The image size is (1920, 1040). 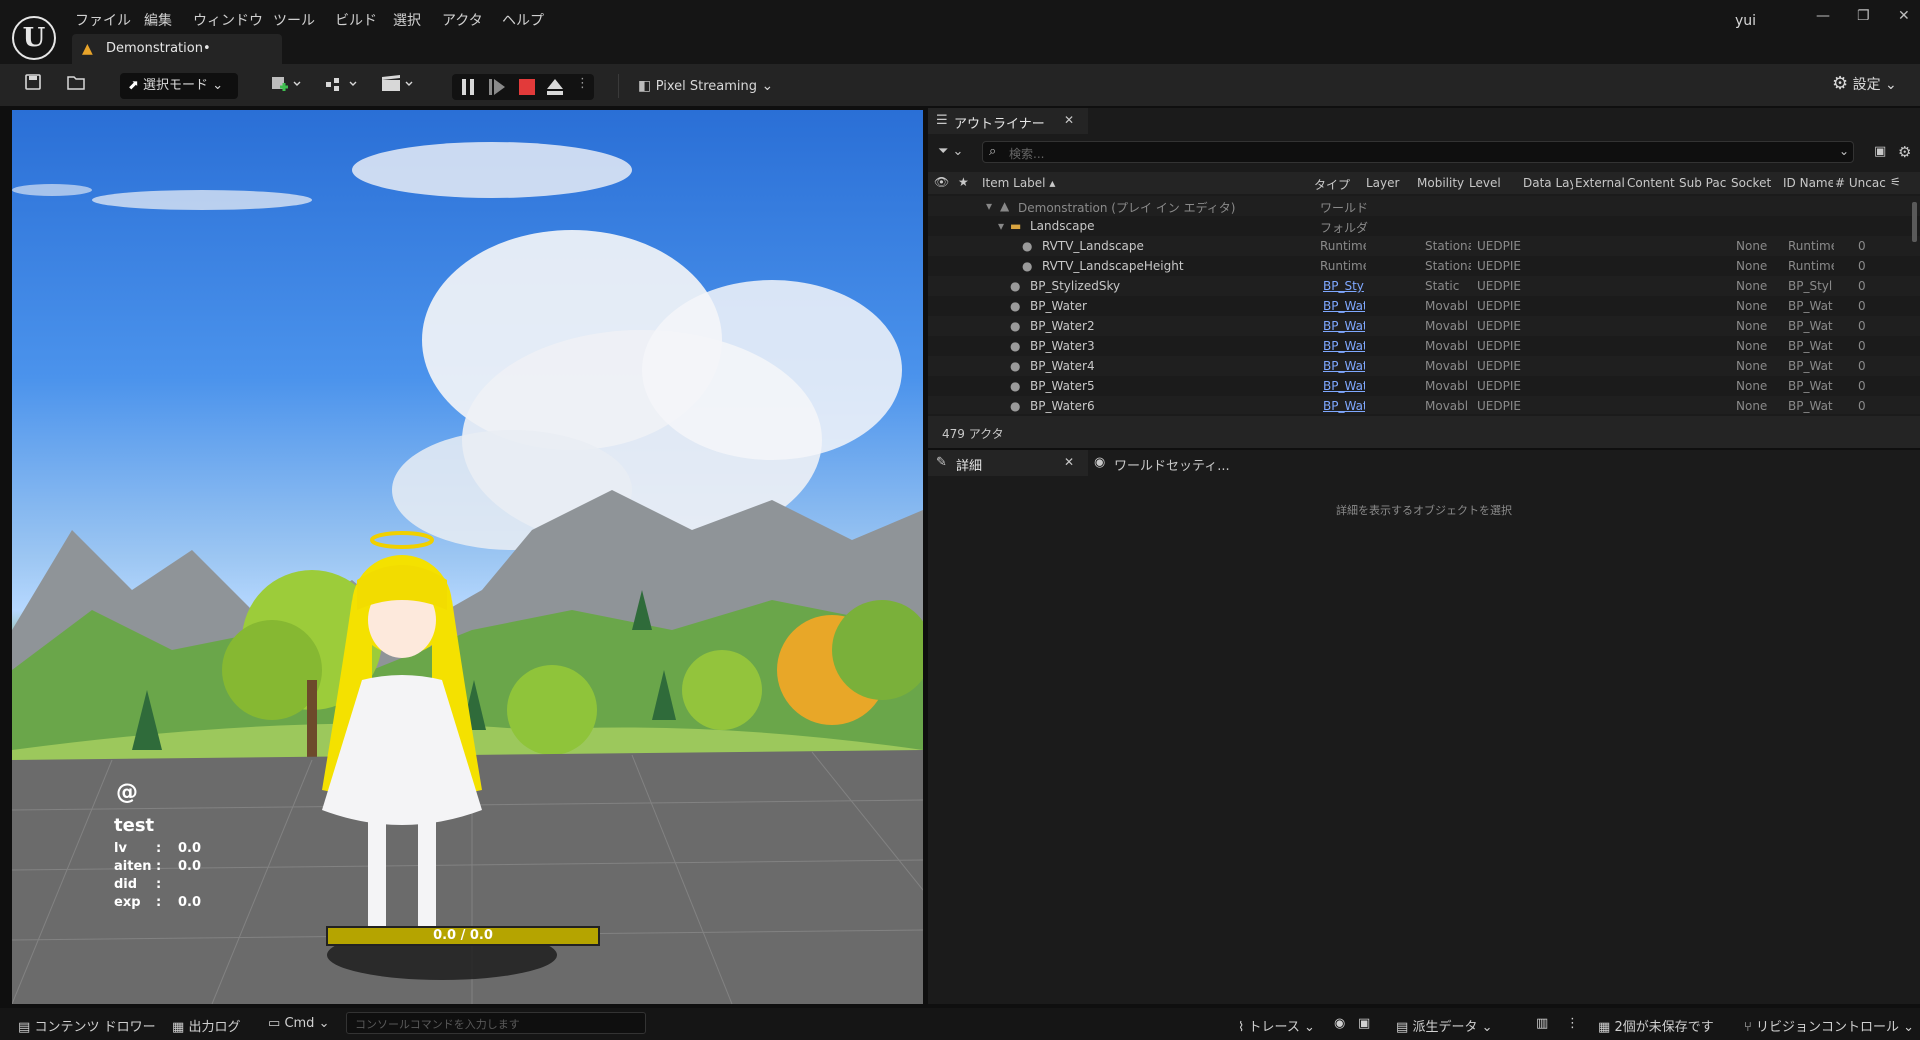 What do you see at coordinates (342, 86) in the screenshot?
I see `blueprint-button` at bounding box center [342, 86].